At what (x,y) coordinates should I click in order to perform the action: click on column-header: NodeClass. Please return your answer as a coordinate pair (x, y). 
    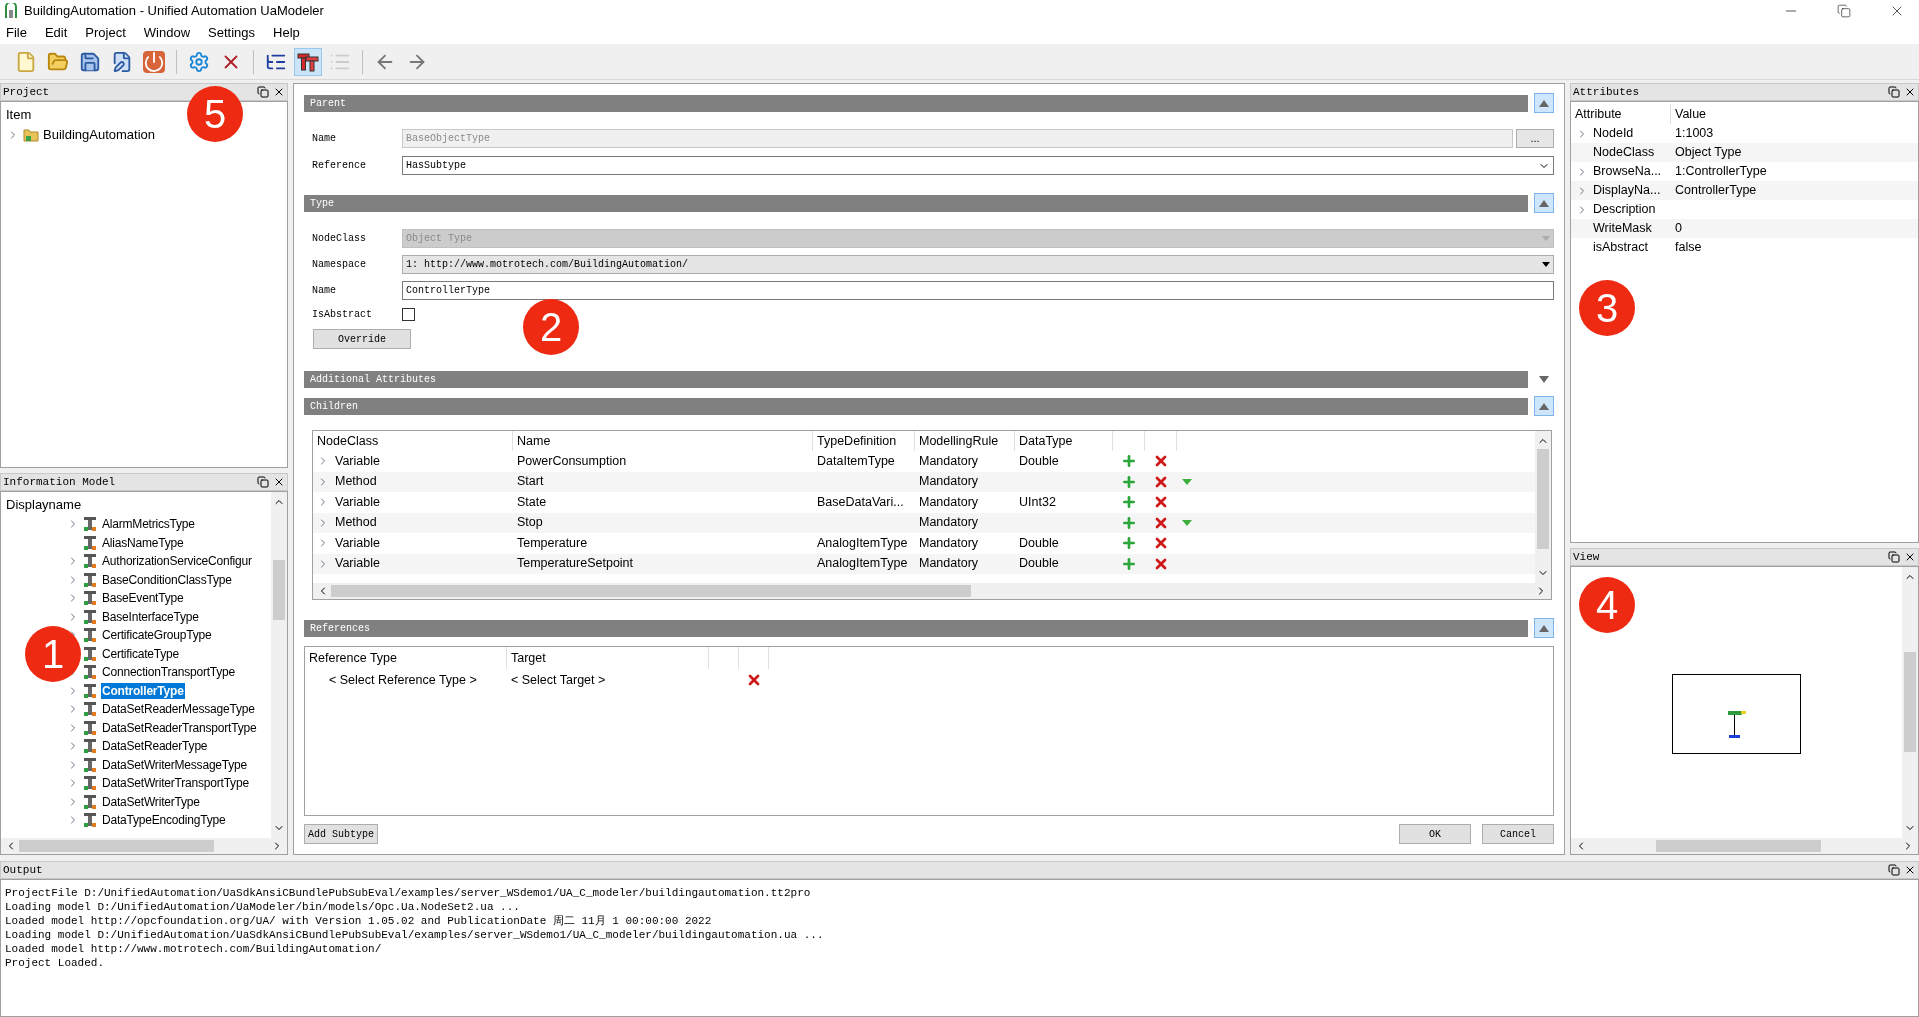
    Looking at the image, I should click on (413, 441).